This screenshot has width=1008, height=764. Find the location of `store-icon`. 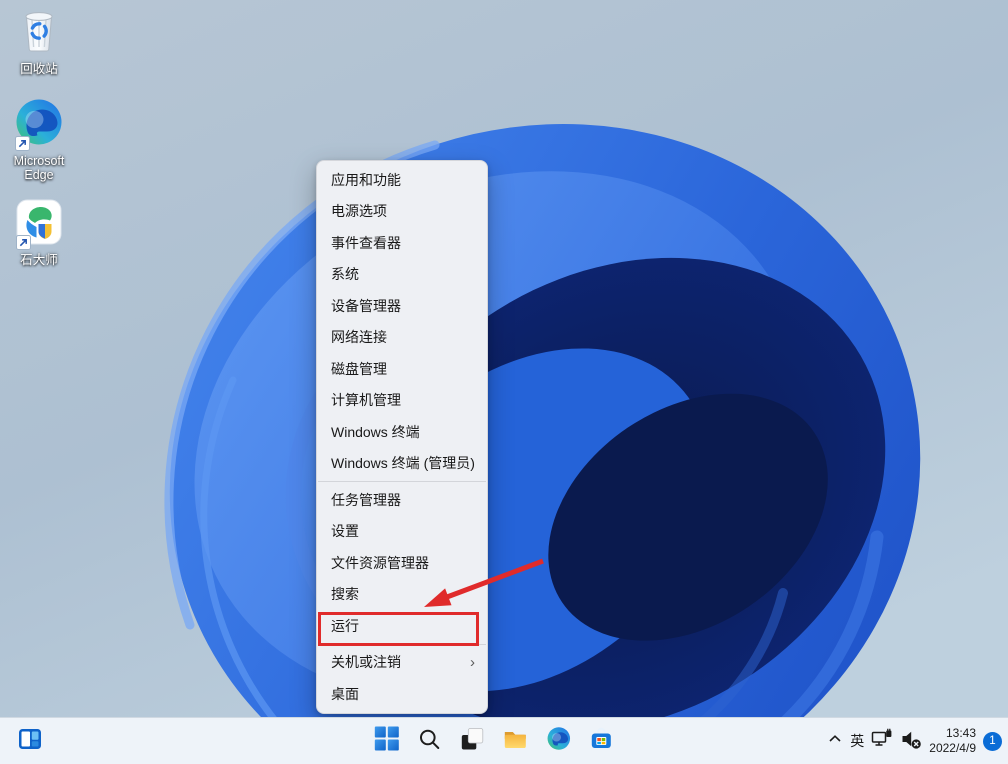

store-icon is located at coordinates (601, 741).